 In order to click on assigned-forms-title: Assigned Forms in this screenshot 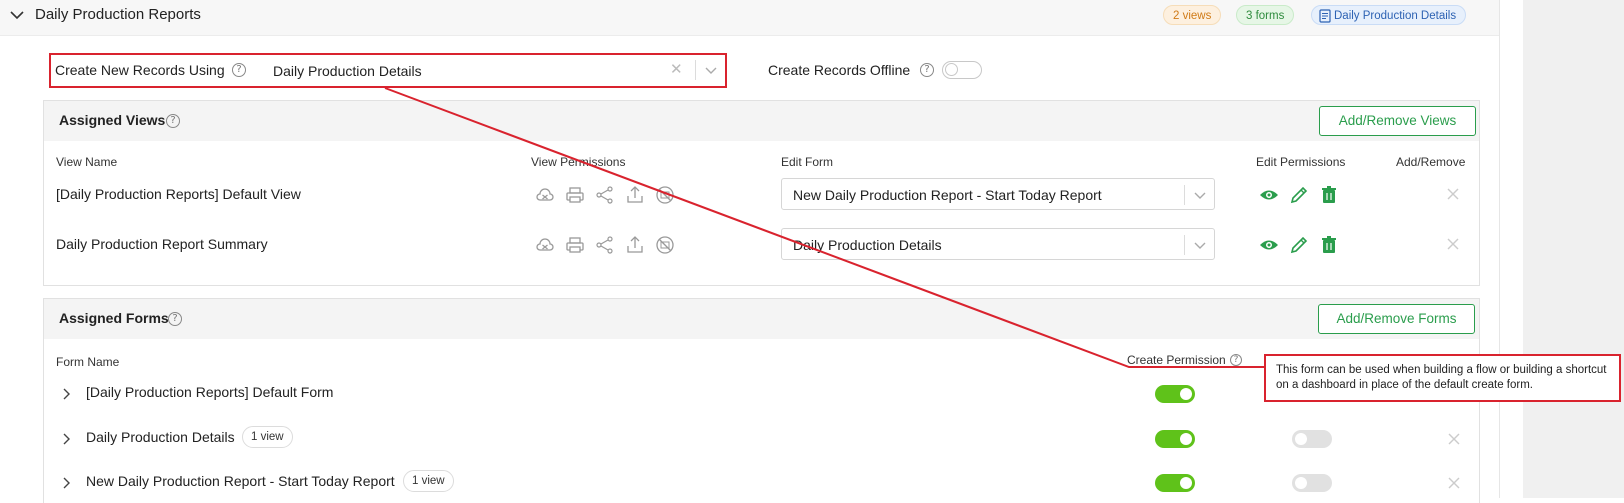, I will do `click(114, 318)`.